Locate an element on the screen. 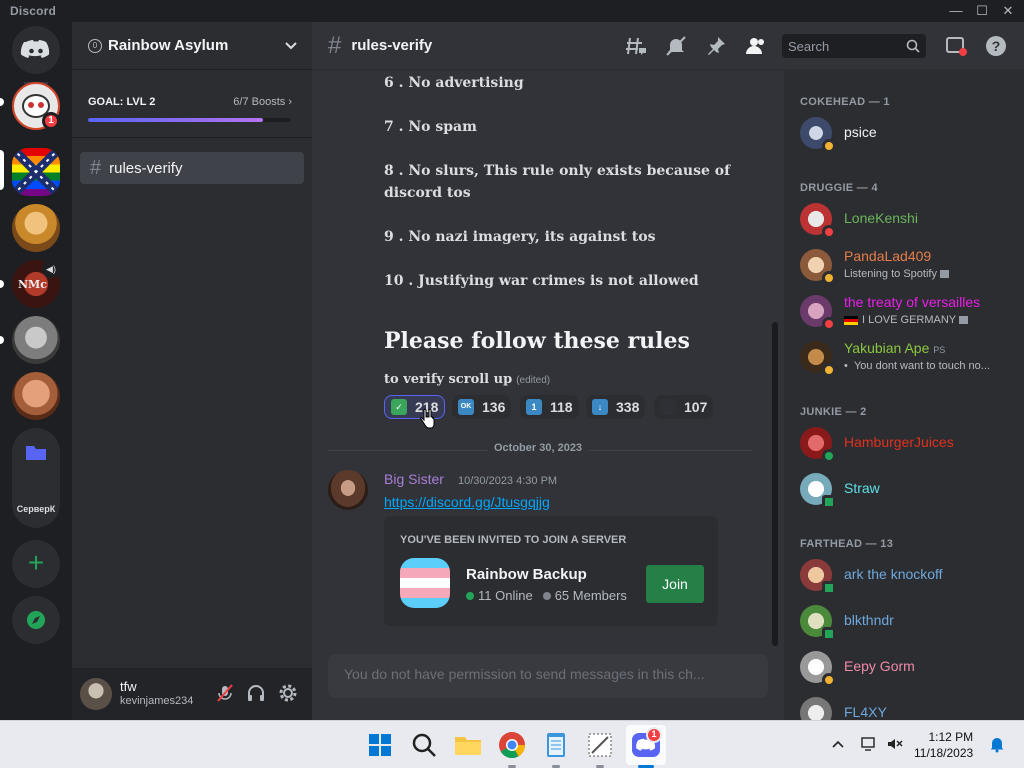 The width and height of the screenshot is (1024, 768). member-item: Eepy Gorm is located at coordinates (910, 667).